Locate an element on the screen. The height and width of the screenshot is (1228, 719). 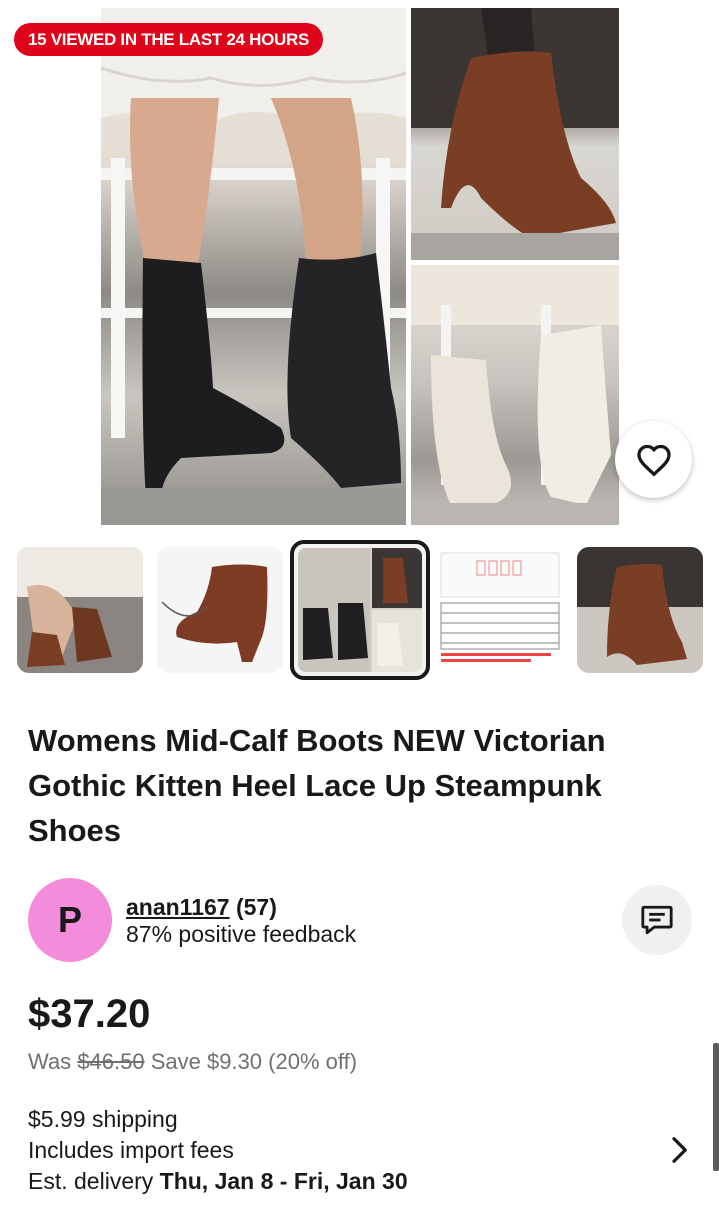
seller-username-link: anan1167 is located at coordinates (178, 907).